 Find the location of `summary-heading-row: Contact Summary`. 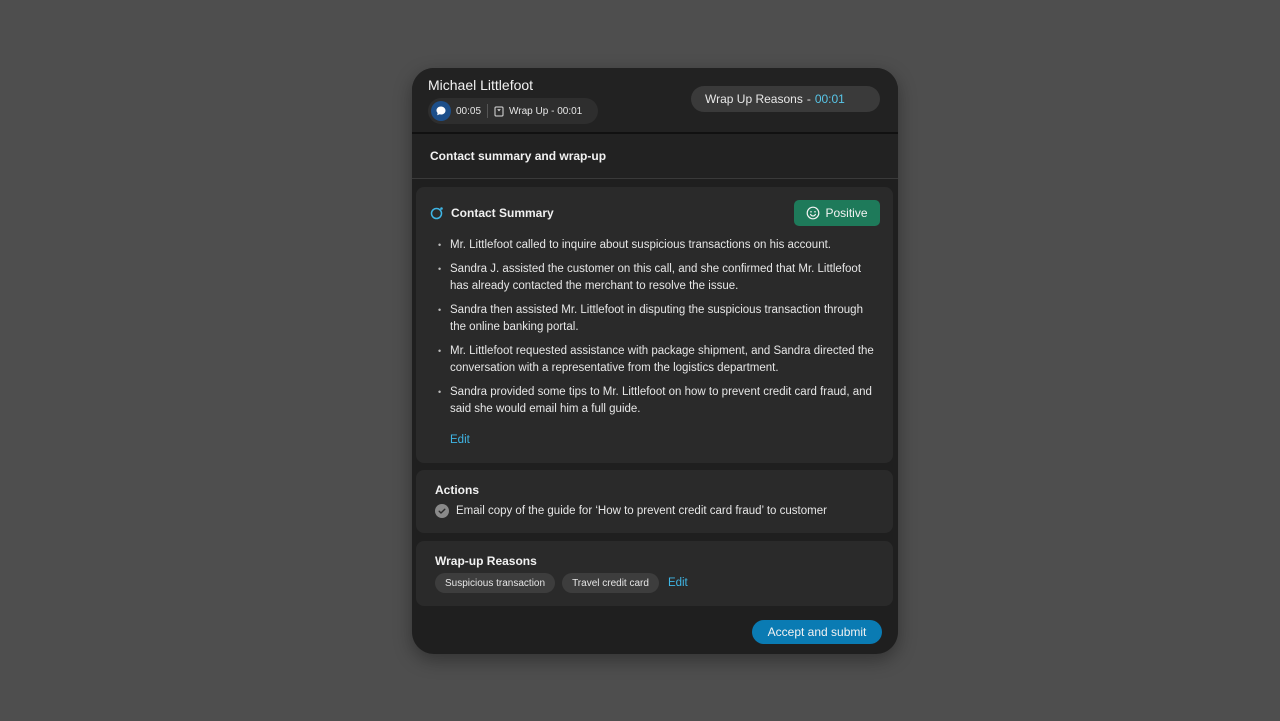

summary-heading-row: Contact Summary is located at coordinates (492, 213).